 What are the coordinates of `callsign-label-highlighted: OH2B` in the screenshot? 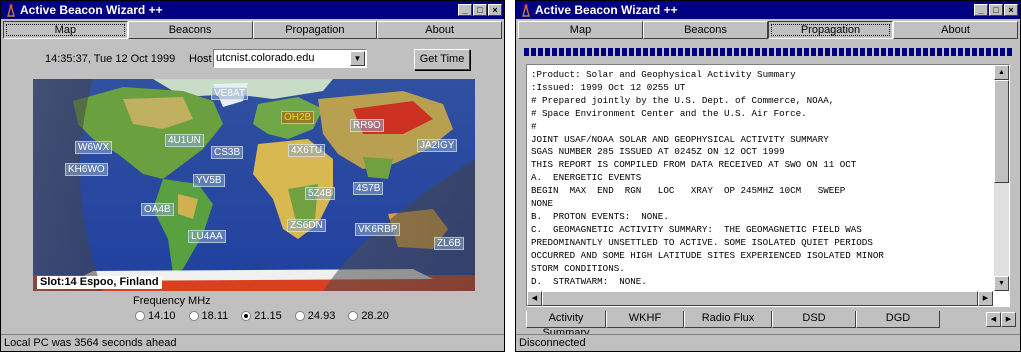 It's located at (298, 117).